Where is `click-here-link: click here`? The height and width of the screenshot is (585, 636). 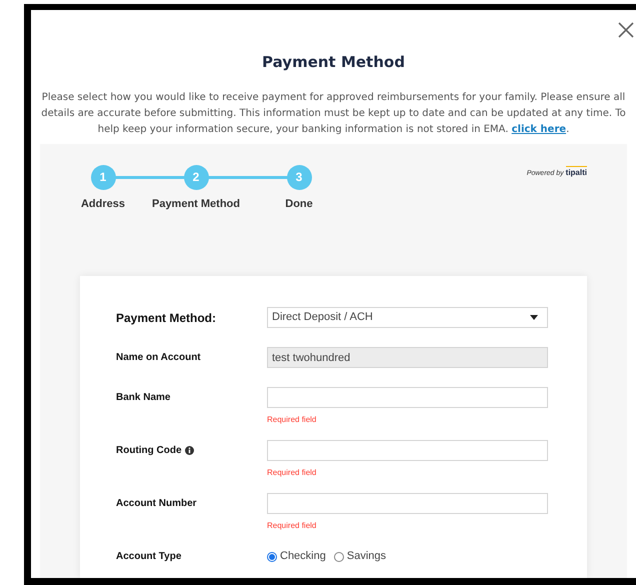
click-here-link: click here is located at coordinates (539, 129).